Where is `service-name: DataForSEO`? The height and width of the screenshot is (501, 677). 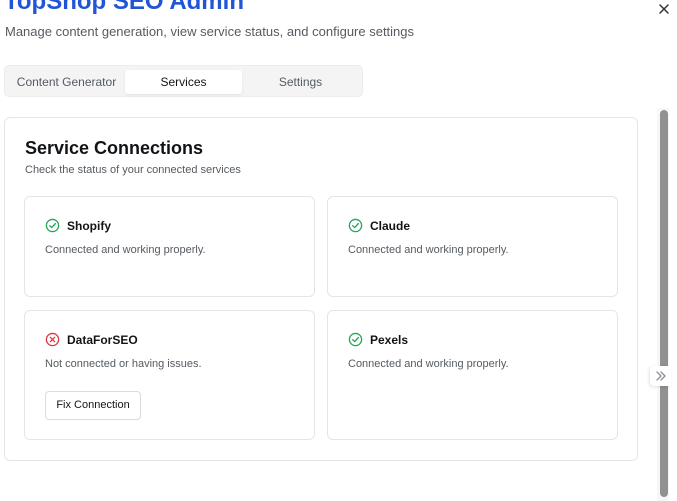
service-name: DataForSEO is located at coordinates (102, 340).